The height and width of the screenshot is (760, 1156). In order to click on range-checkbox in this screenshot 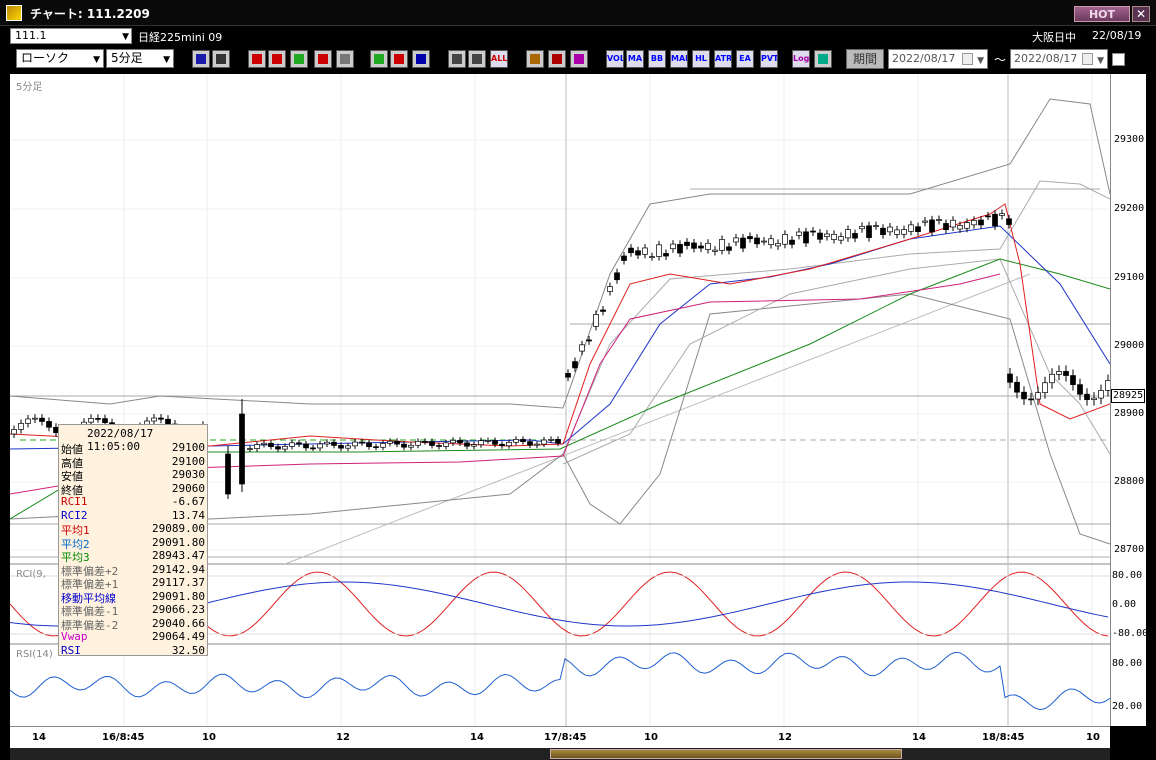, I will do `click(1118, 59)`.